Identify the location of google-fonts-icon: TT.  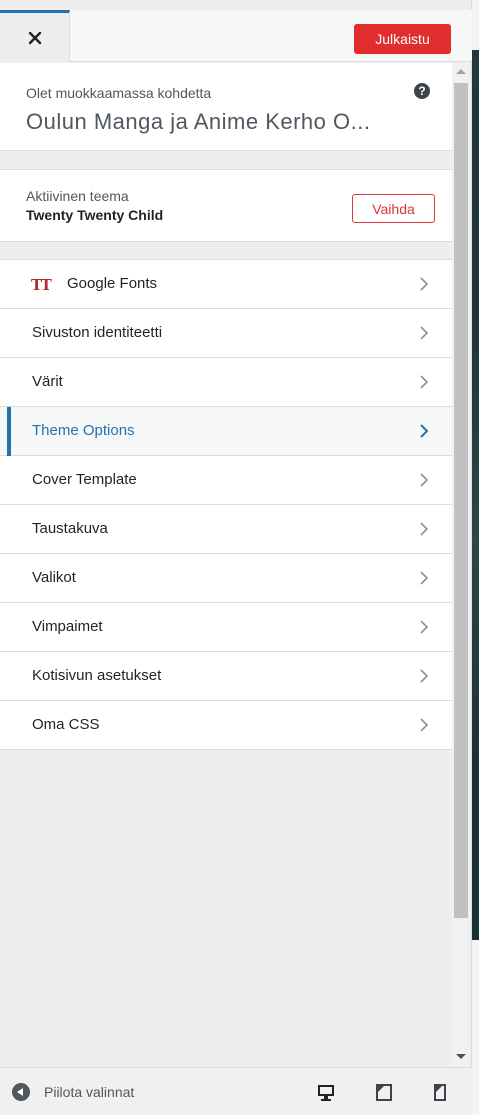
(41, 285).